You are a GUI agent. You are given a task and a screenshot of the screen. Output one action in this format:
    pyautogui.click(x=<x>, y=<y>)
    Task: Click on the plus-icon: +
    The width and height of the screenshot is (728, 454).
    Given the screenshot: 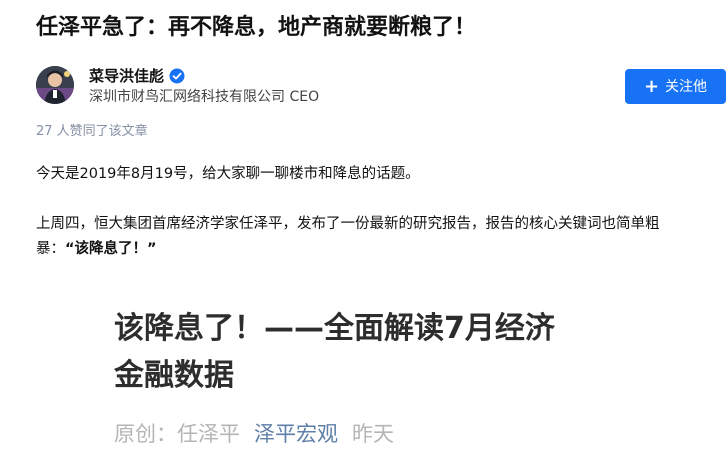 What is the action you would take?
    pyautogui.click(x=651, y=86)
    